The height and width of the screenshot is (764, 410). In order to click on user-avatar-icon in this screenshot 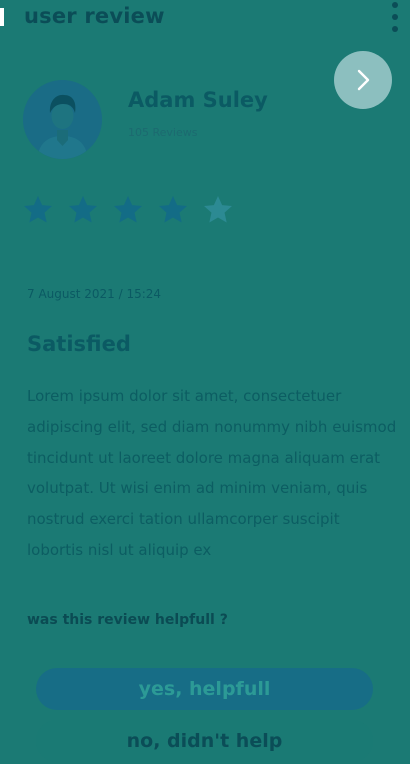, I will do `click(62, 119)`.